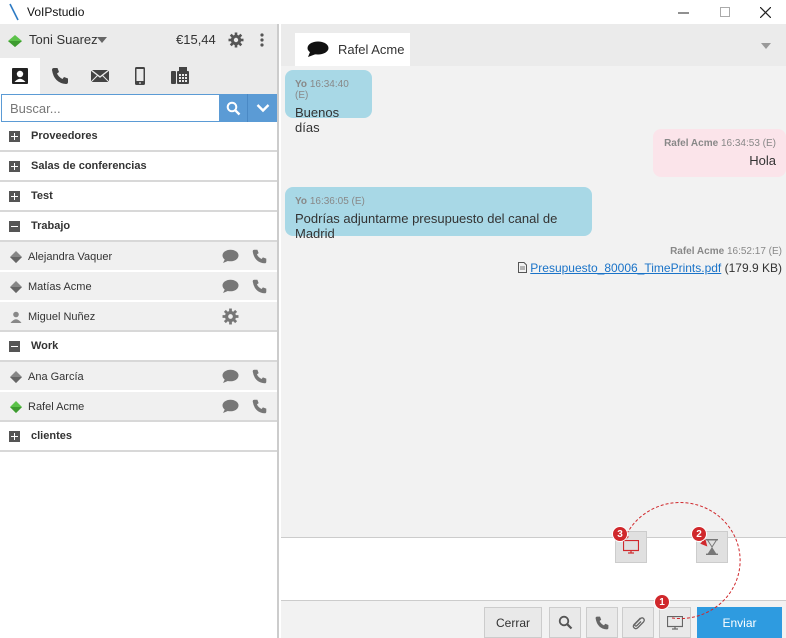 Image resolution: width=786 pixels, height=638 pixels. I want to click on hourglass-icon, so click(712, 547).